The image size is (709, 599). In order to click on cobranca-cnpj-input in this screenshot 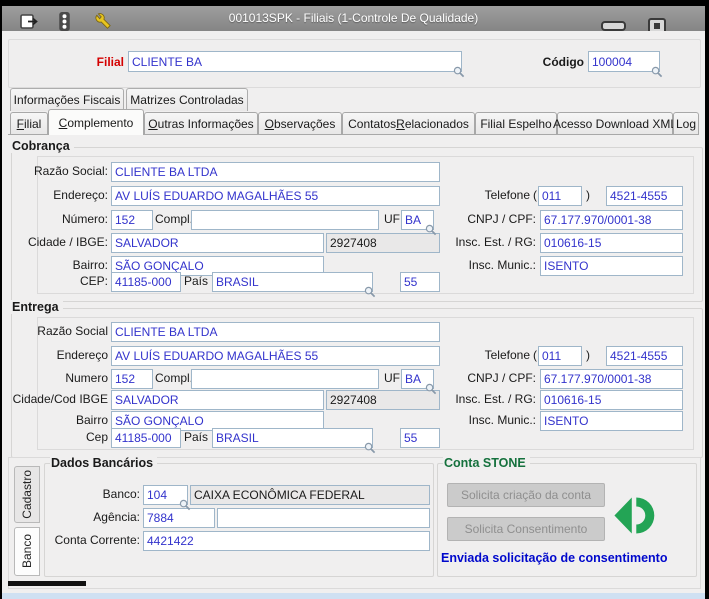, I will do `click(611, 220)`.